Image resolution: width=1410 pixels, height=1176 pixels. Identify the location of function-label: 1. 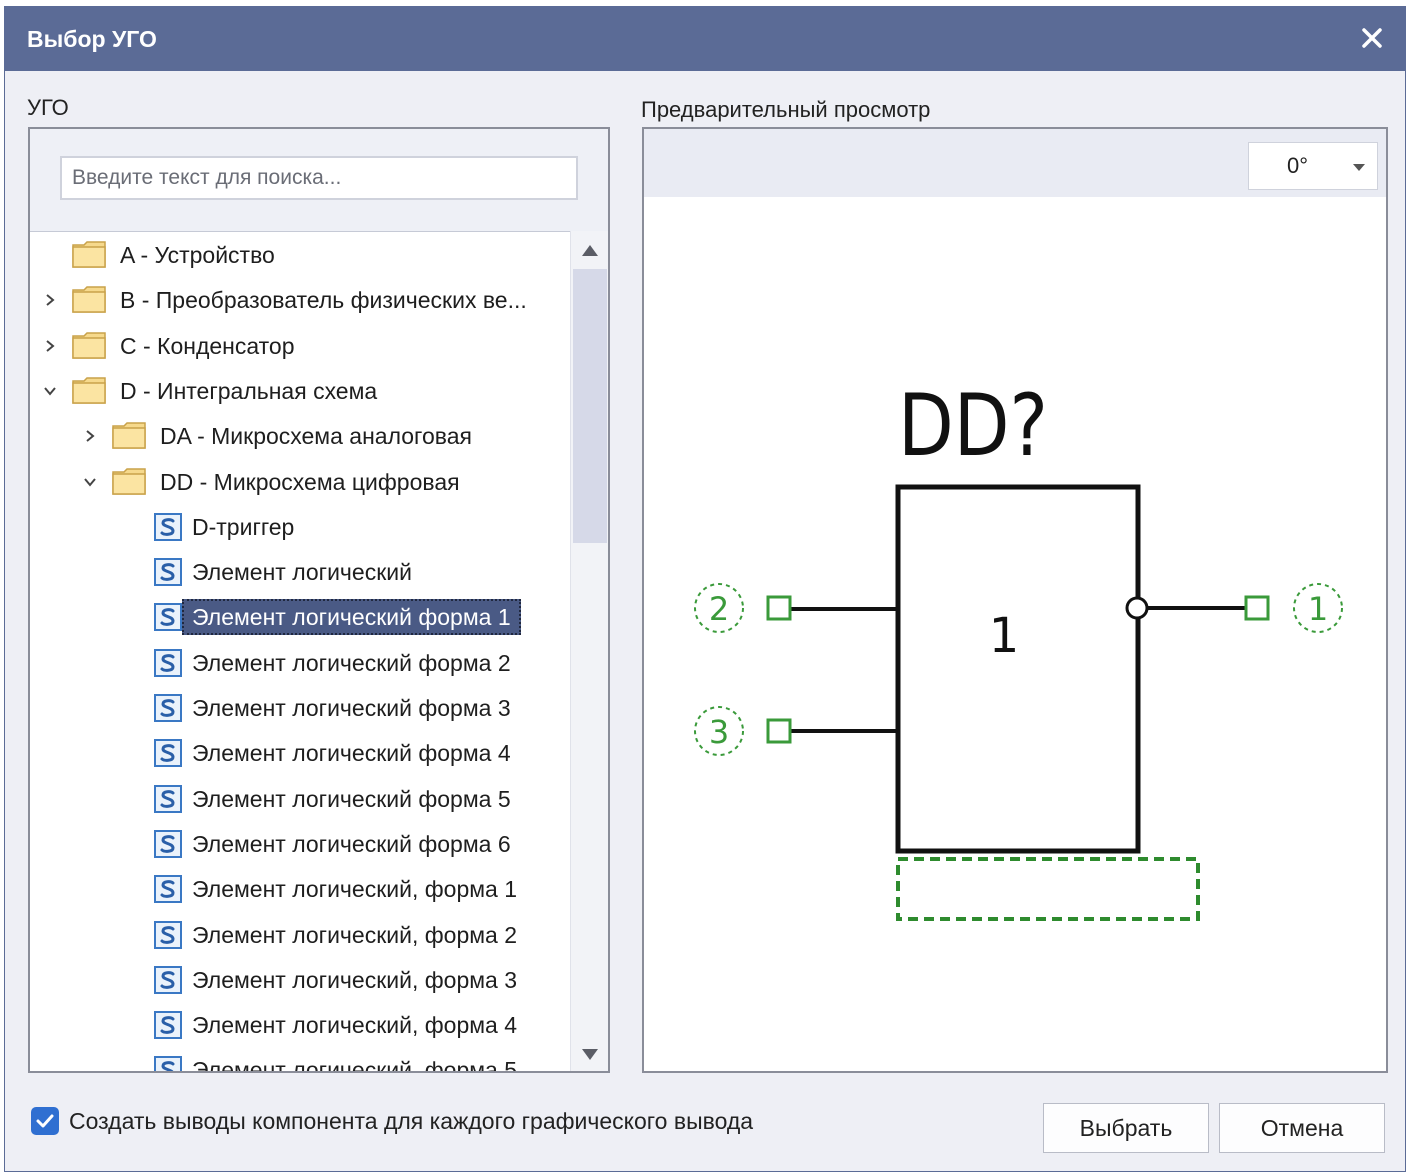
(1004, 636).